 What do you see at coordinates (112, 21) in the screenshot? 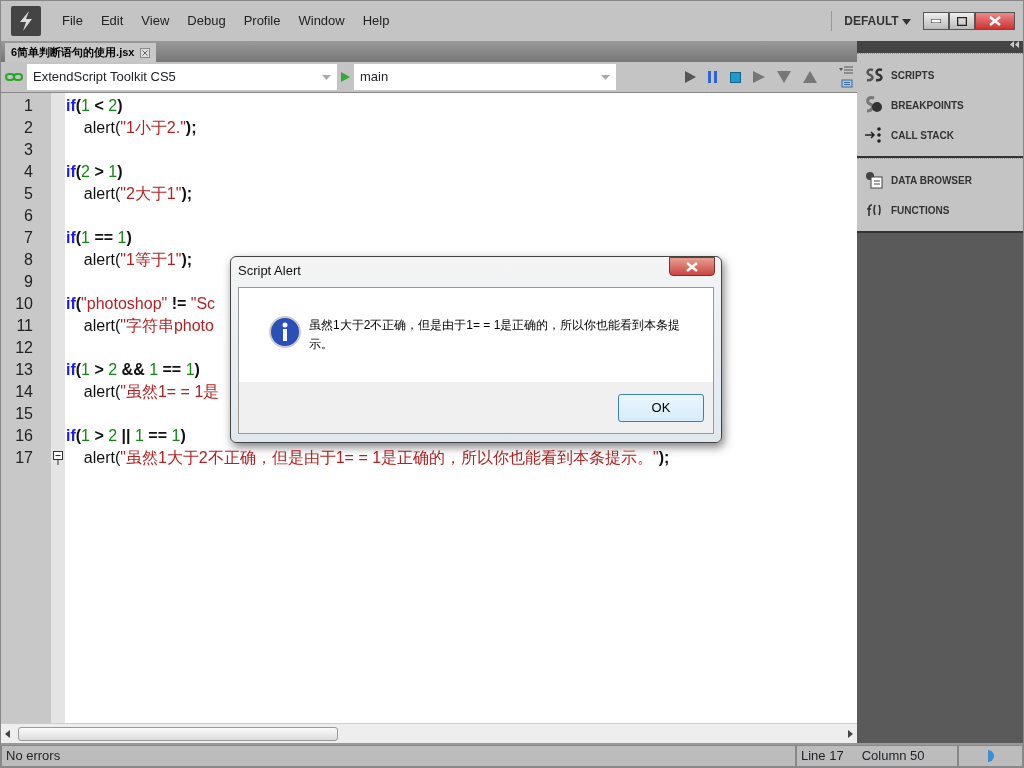
I see `menu-item: Edit` at bounding box center [112, 21].